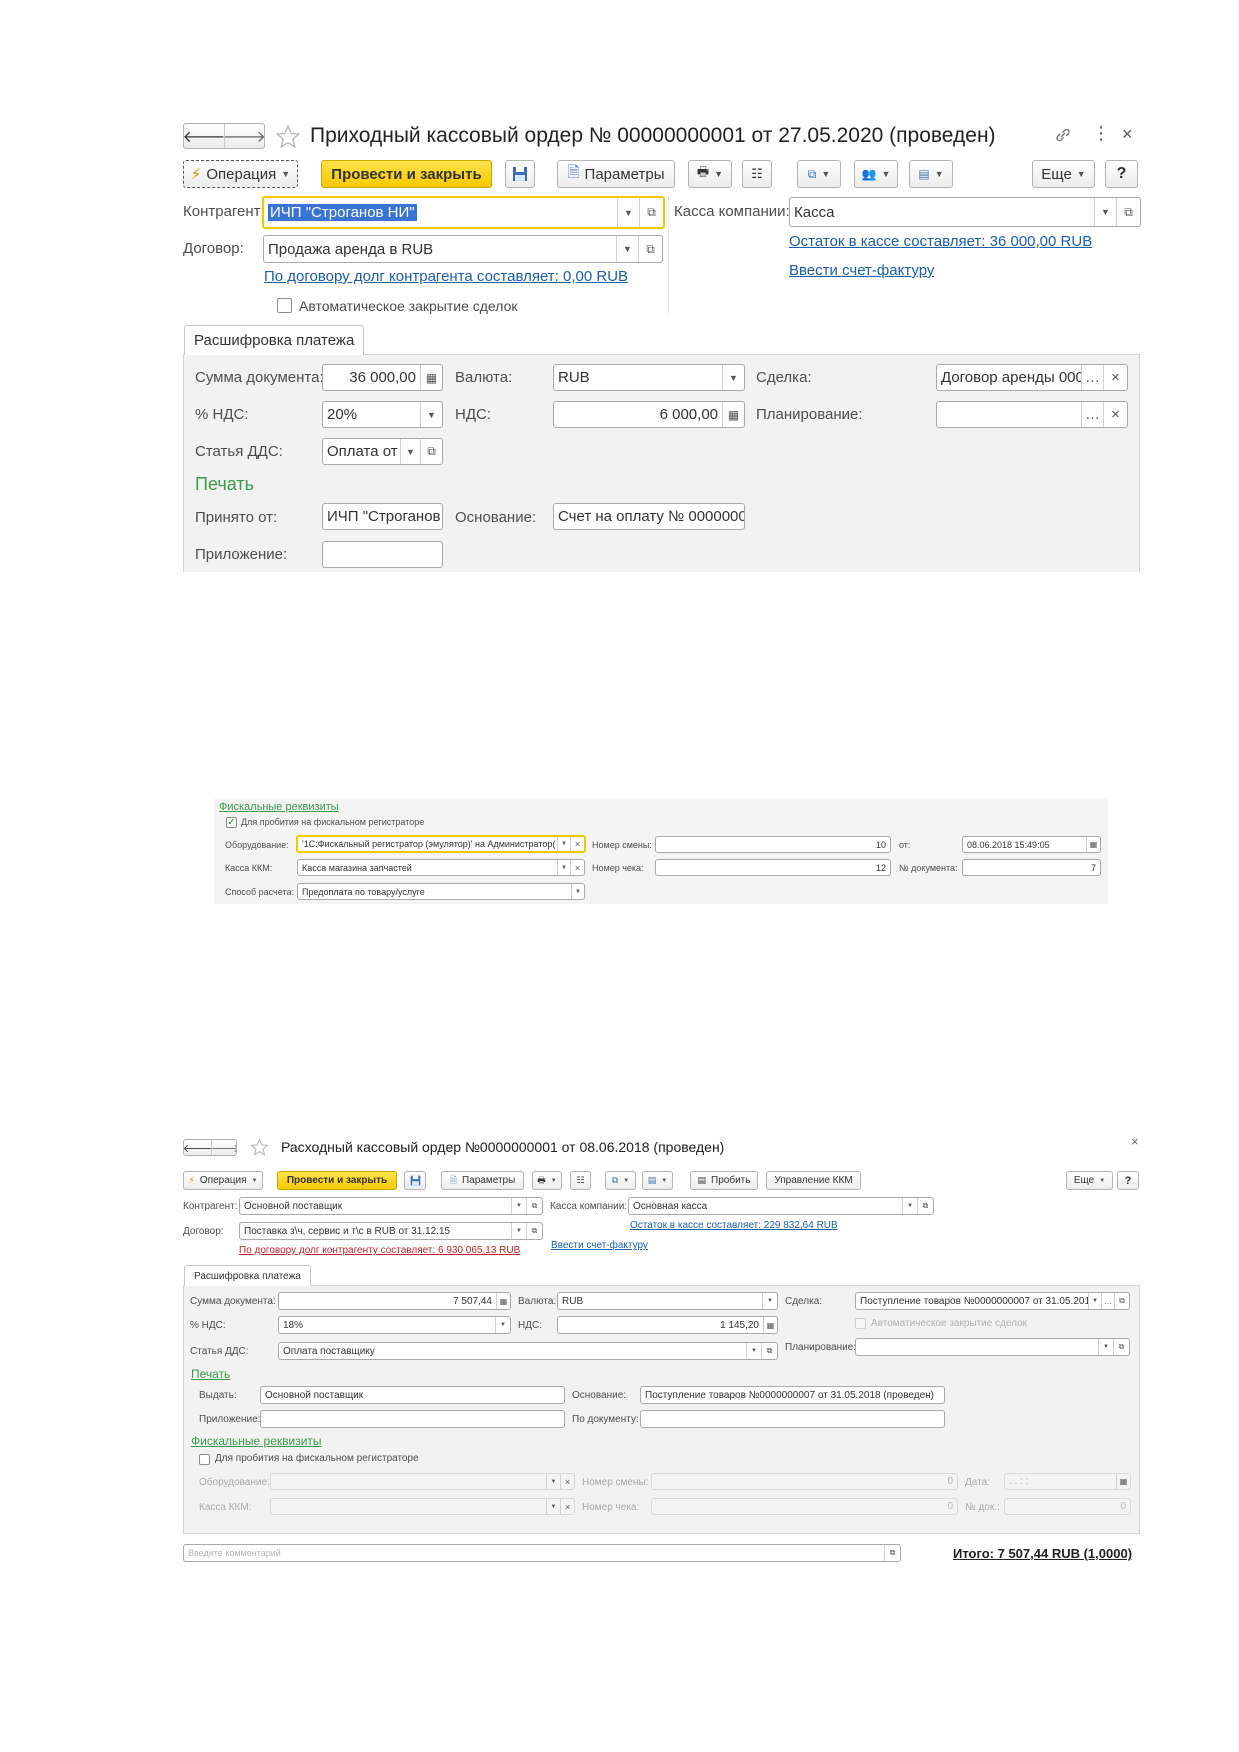 The width and height of the screenshot is (1239, 1752). I want to click on post-and-close-button: Провести и закрыть, so click(406, 174).